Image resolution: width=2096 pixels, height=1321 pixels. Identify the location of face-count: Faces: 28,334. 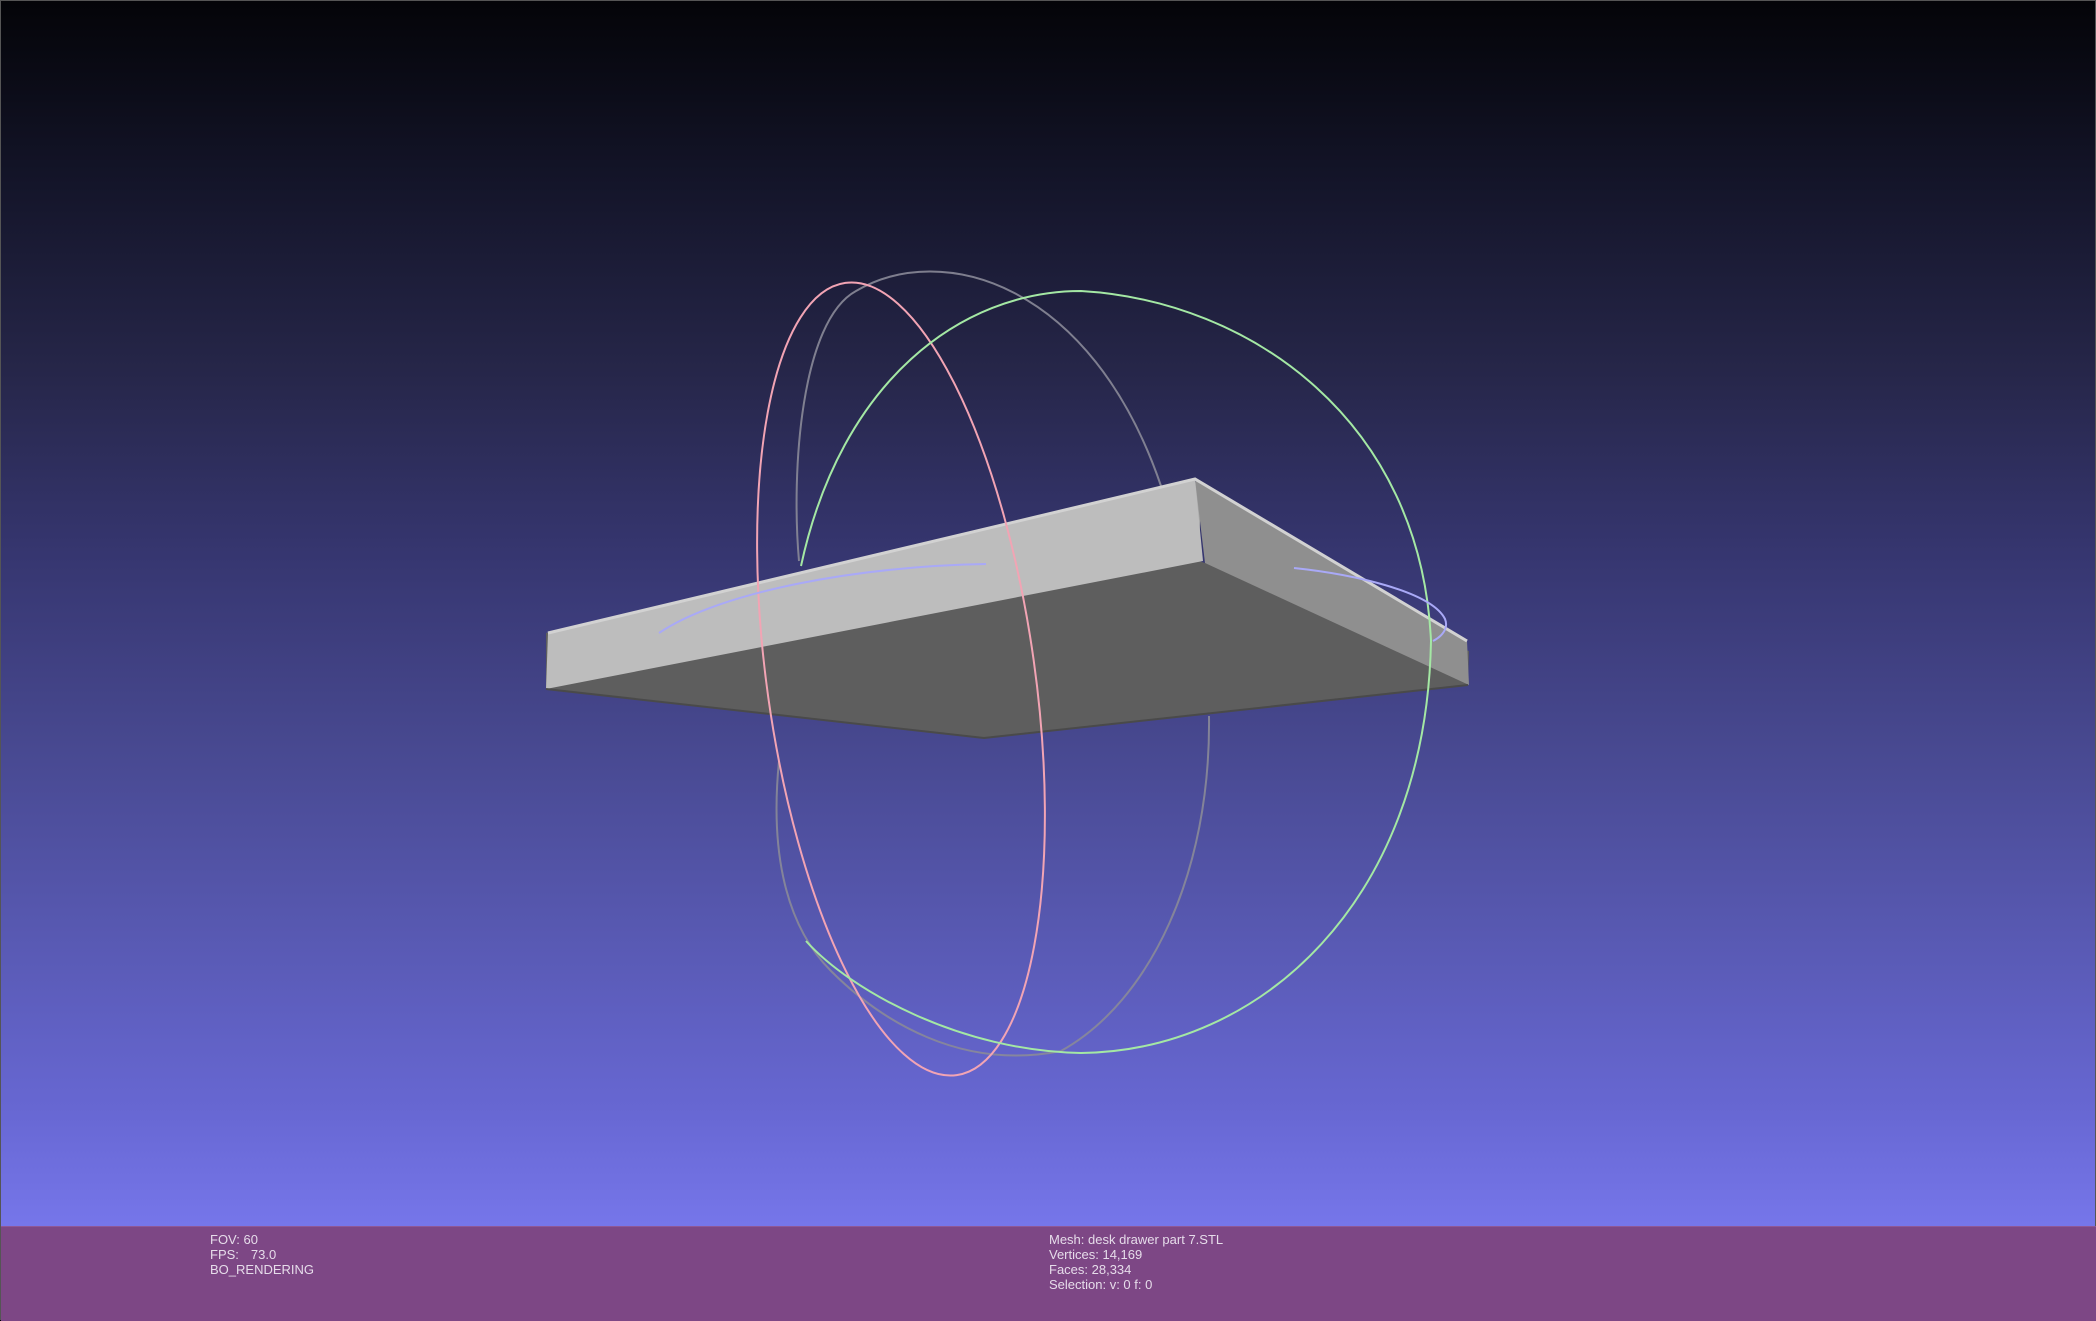
(1090, 1269).